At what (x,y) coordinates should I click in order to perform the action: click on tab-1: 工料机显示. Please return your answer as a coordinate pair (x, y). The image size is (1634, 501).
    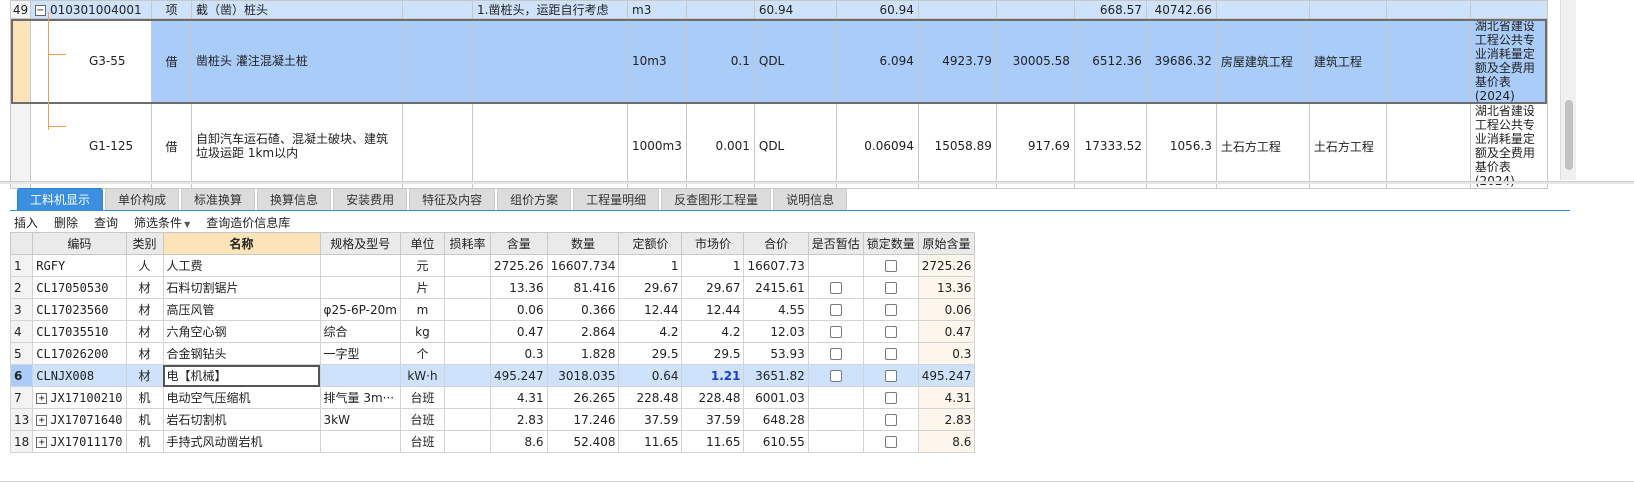
    Looking at the image, I should click on (60, 199).